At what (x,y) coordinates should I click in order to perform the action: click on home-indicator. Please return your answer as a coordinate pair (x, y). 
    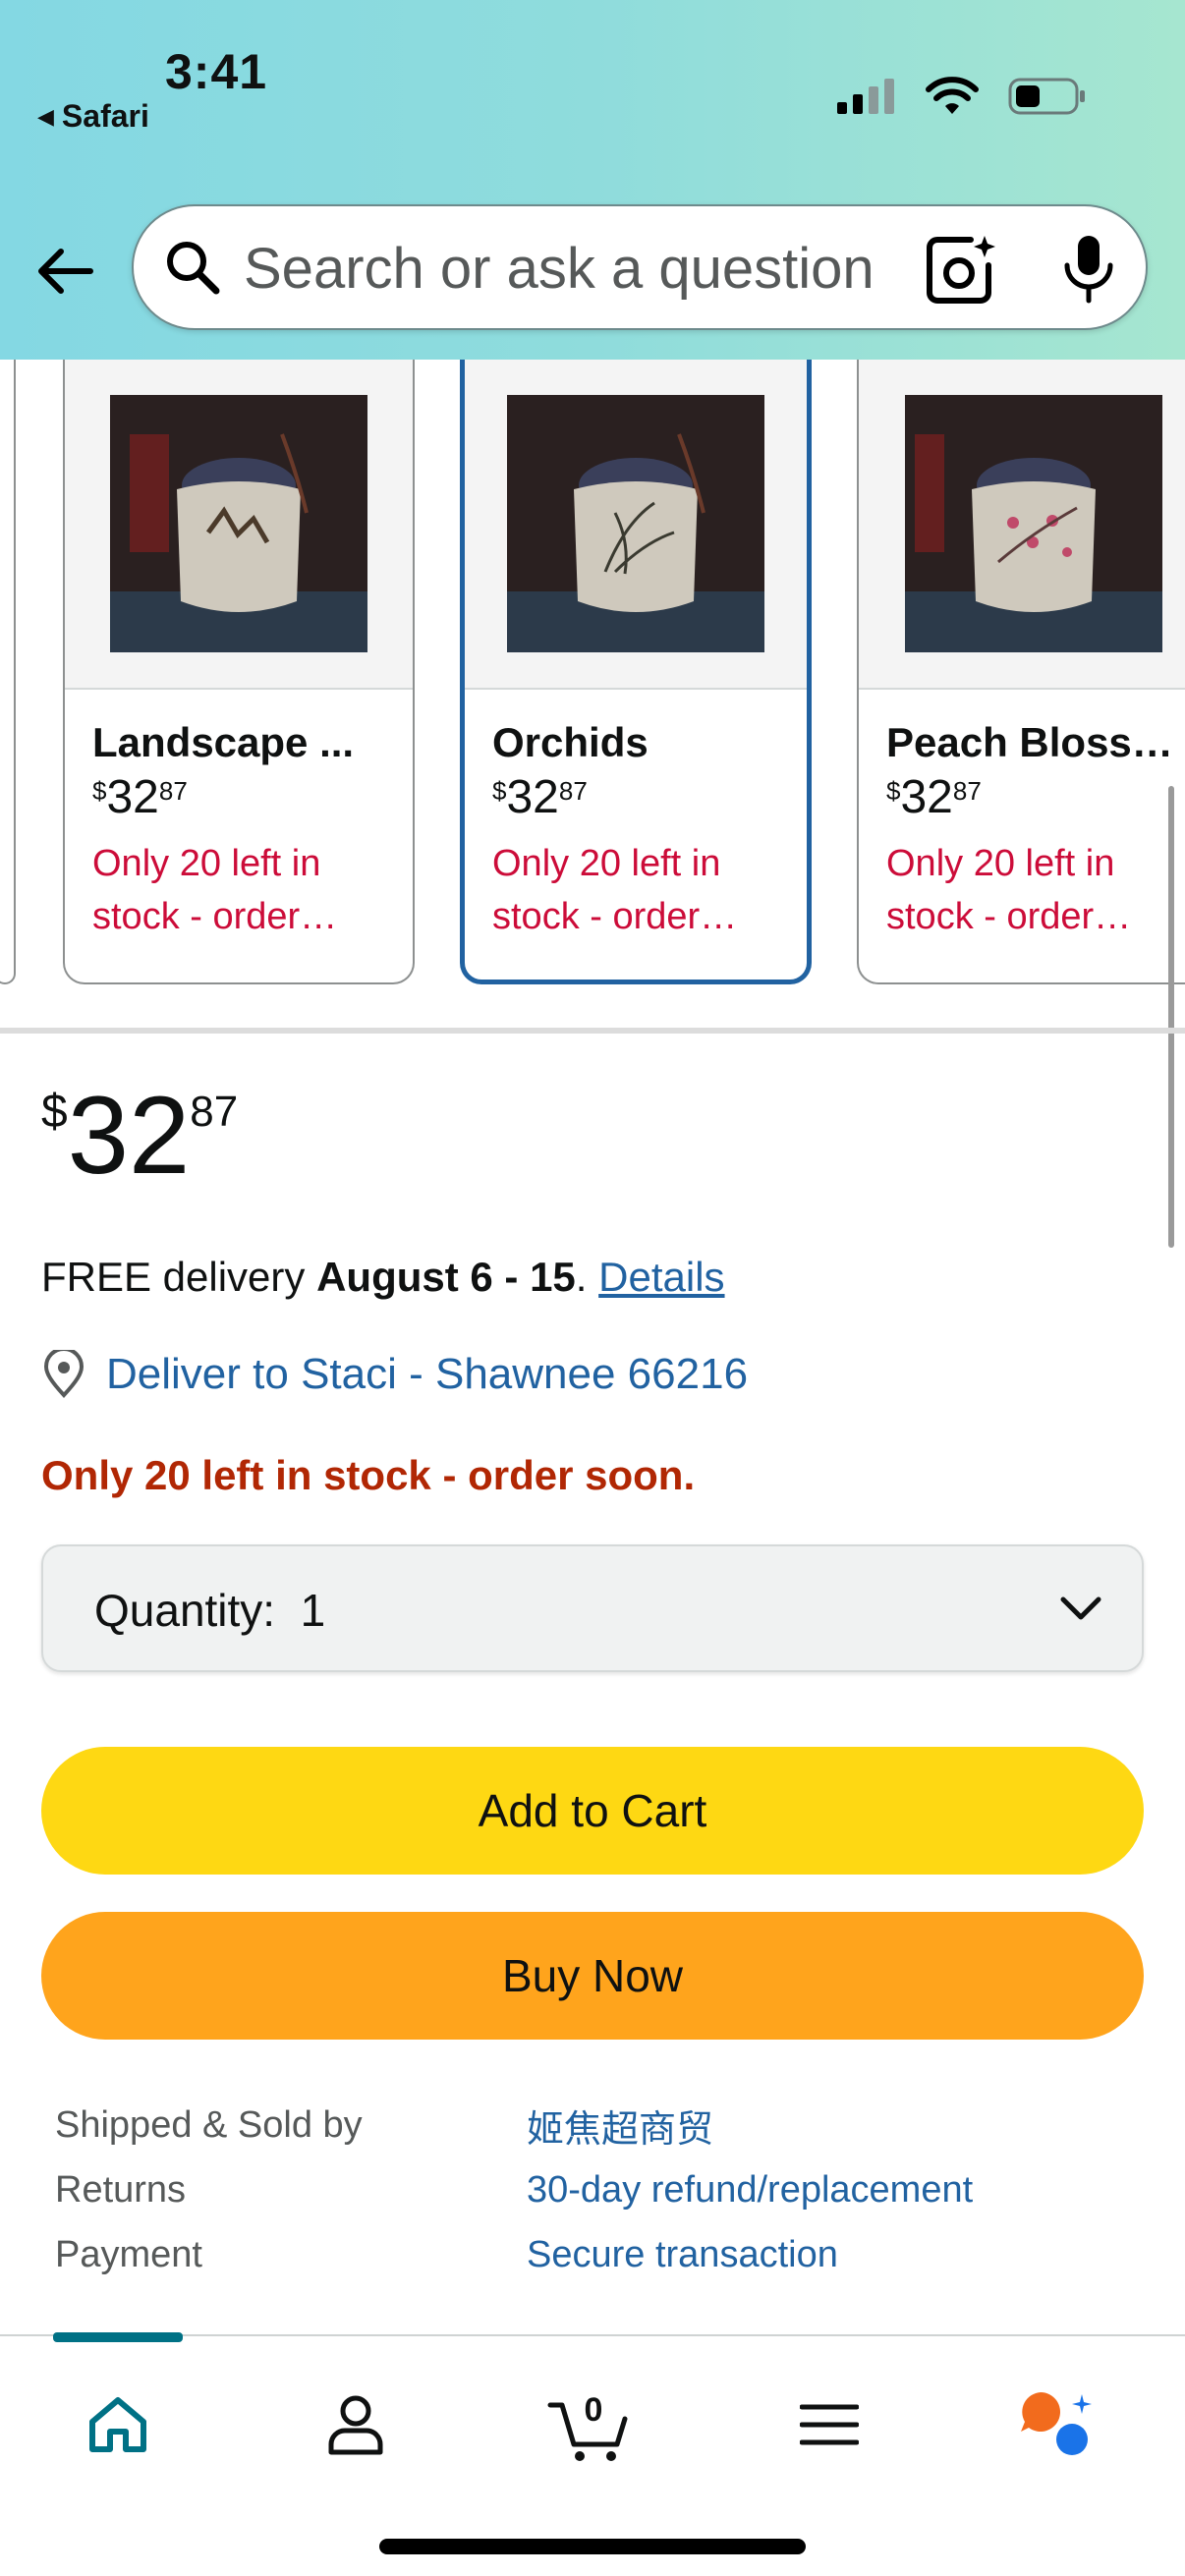
    Looking at the image, I should click on (592, 2546).